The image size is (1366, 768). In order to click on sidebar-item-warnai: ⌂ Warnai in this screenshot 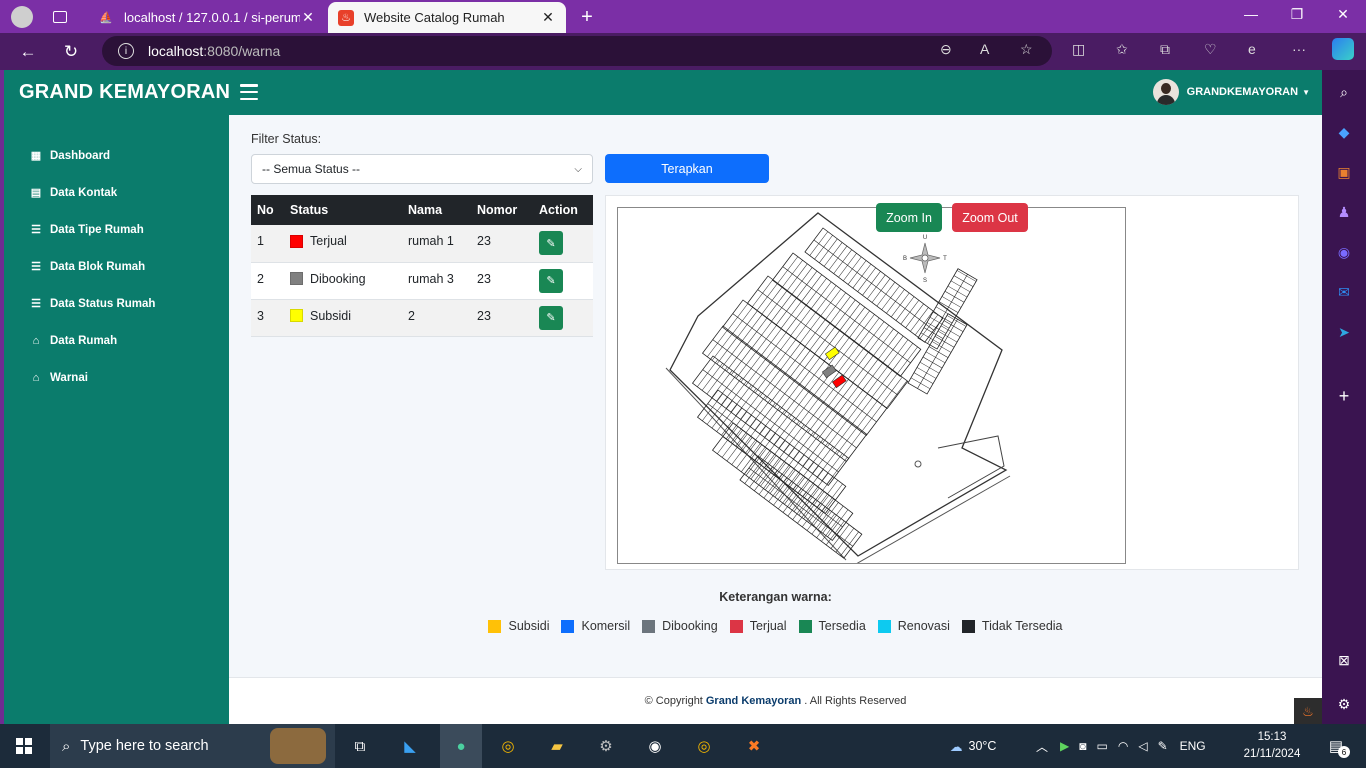, I will do `click(116, 377)`.